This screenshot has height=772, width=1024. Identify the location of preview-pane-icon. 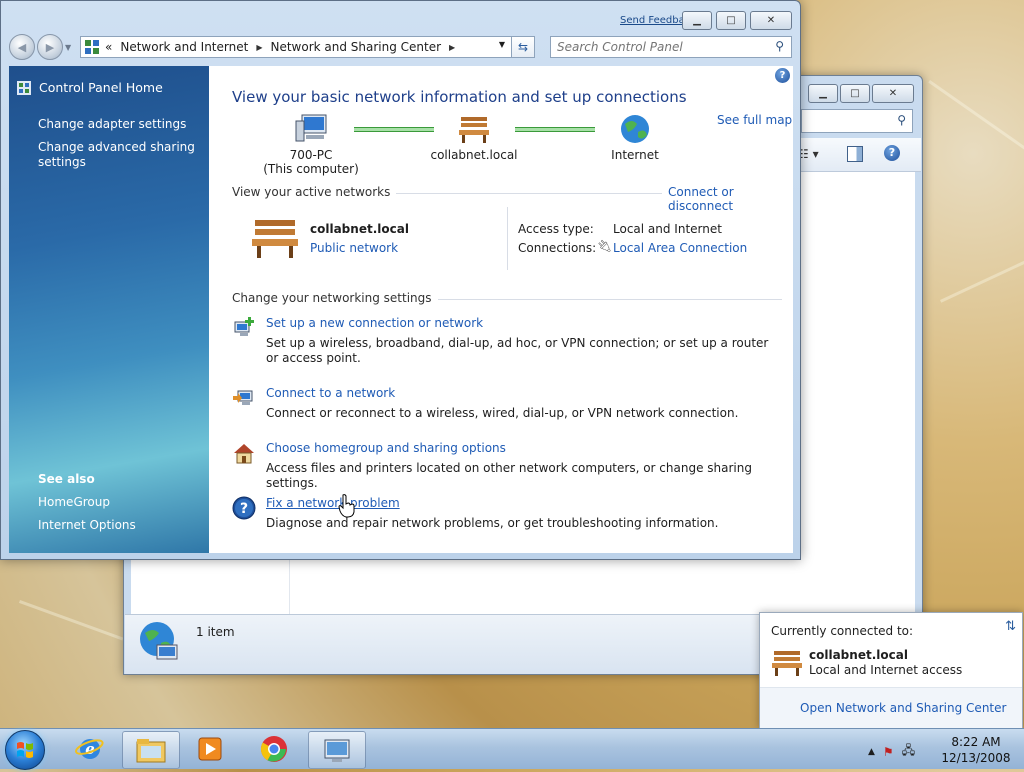
(855, 154).